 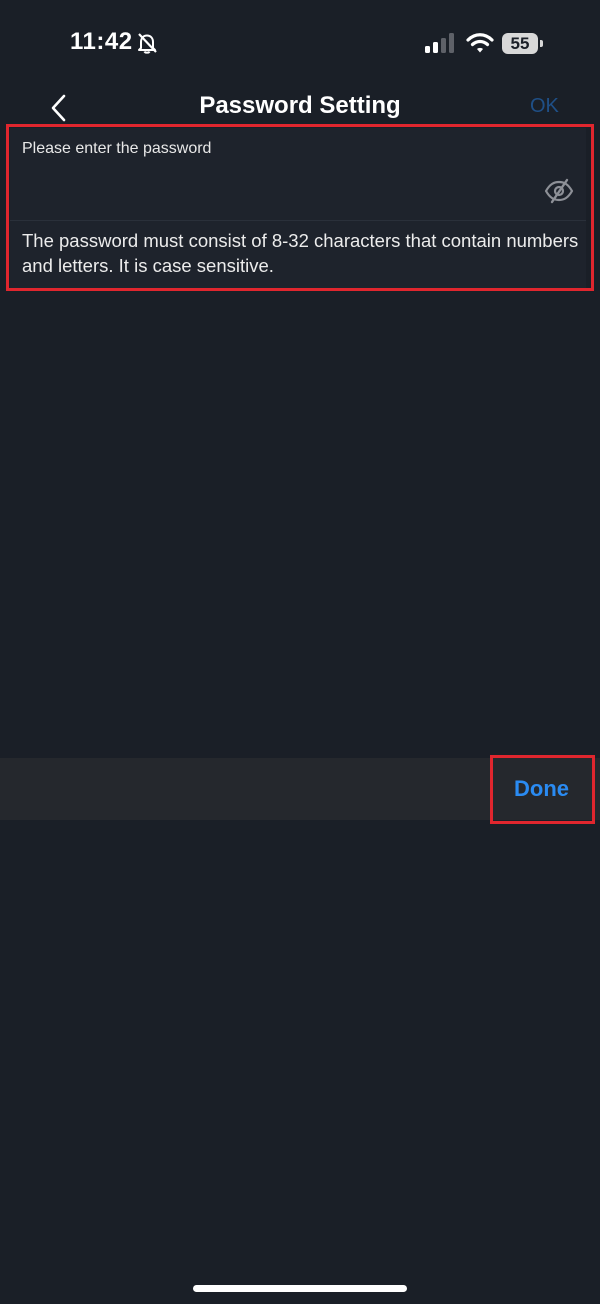 I want to click on highlight-done-button, so click(x=542, y=789).